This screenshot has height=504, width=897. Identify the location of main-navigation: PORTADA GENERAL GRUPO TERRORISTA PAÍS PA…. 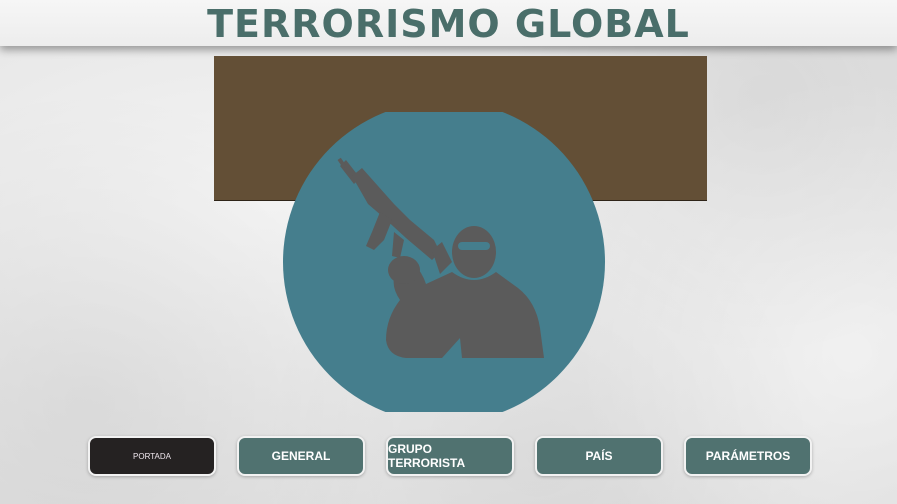
(448, 457).